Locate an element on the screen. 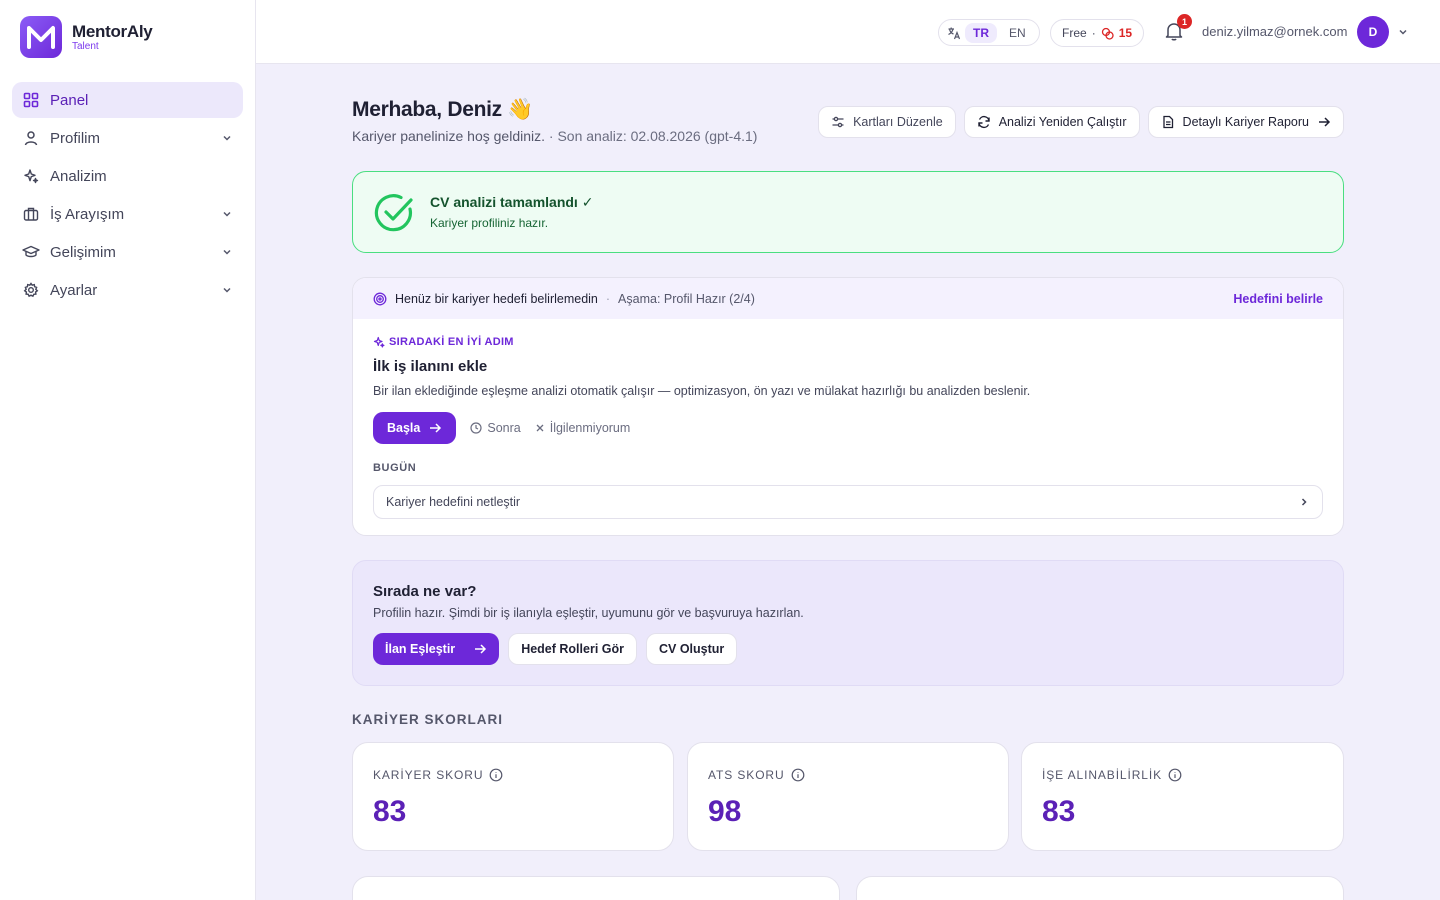 Image resolution: width=1440 pixels, height=900 pixels. user-icon is located at coordinates (31, 138).